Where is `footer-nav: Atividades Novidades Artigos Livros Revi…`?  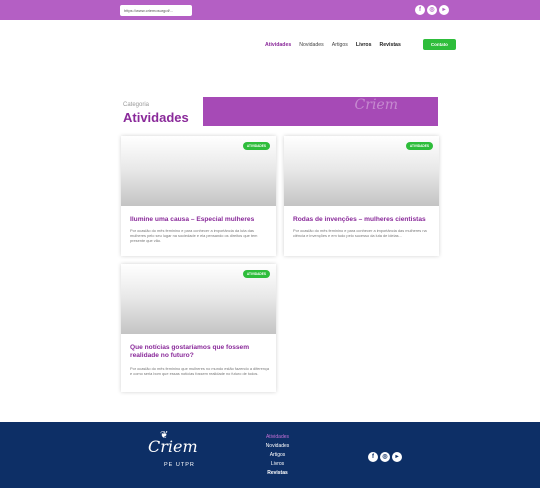
footer-nav: Atividades Novidades Artigos Livros Revi… is located at coordinates (277, 455).